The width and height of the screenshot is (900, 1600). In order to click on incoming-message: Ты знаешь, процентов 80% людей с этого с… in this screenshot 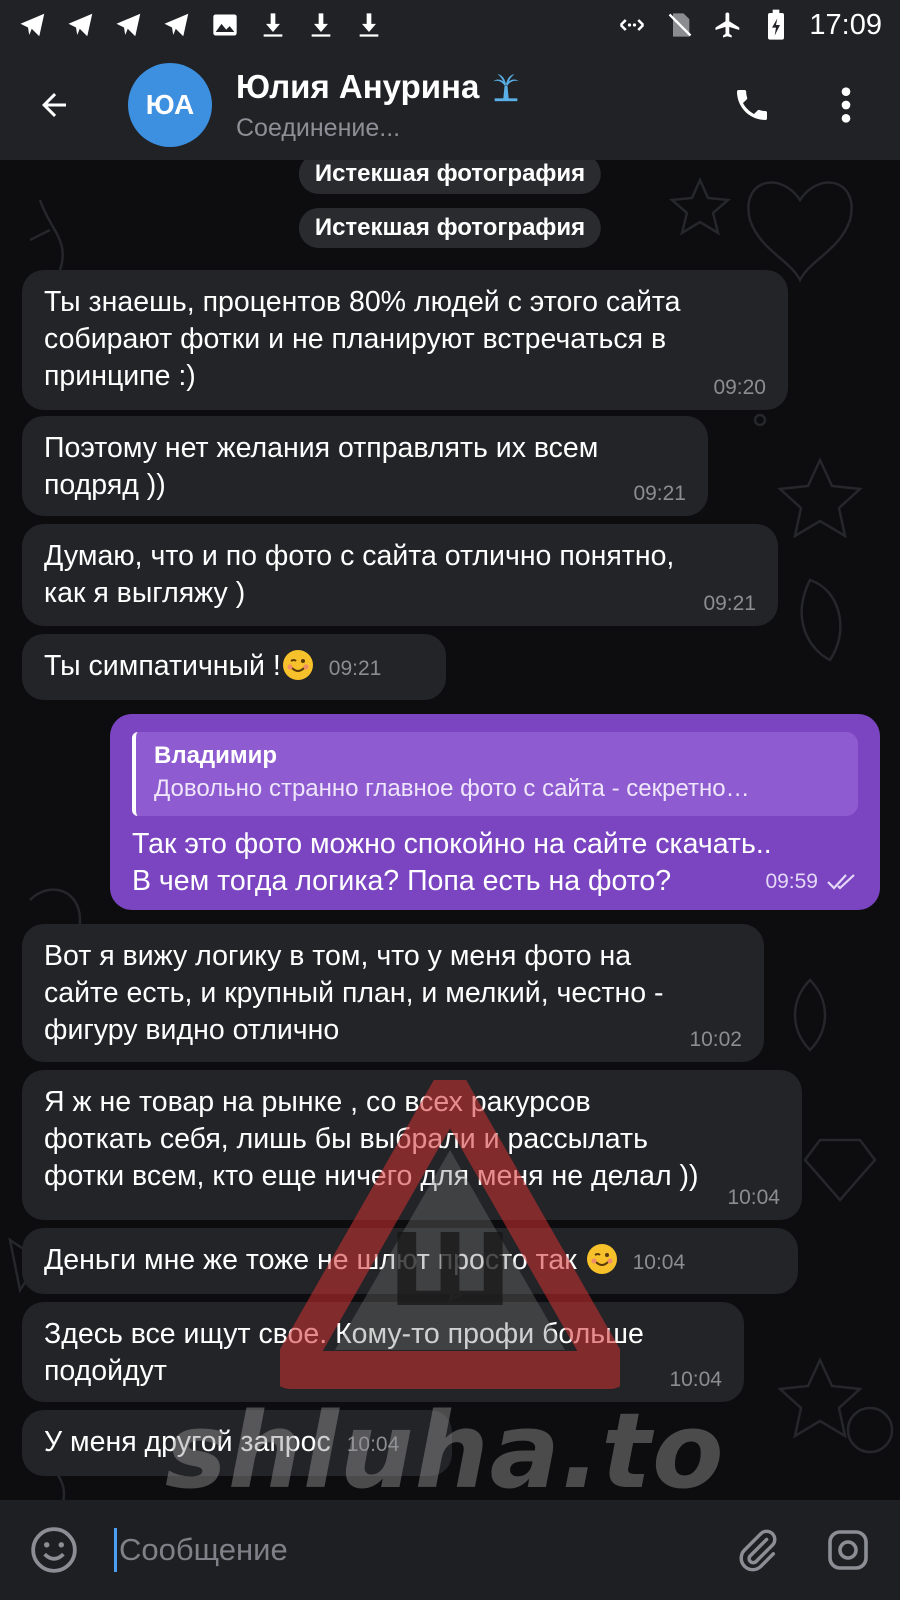, I will do `click(405, 340)`.